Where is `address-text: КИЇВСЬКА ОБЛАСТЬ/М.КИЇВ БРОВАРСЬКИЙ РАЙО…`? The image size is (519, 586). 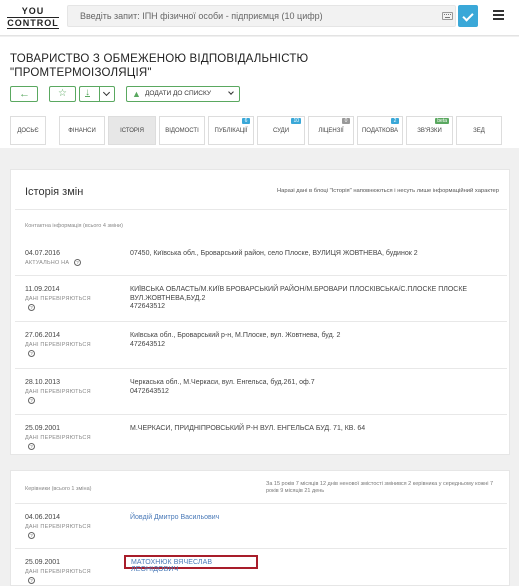
address-text: КИЇВСЬКА ОБЛАСТЬ/М.КИЇВ БРОВАРСЬКИЙ РАЙО… is located at coordinates (299, 294).